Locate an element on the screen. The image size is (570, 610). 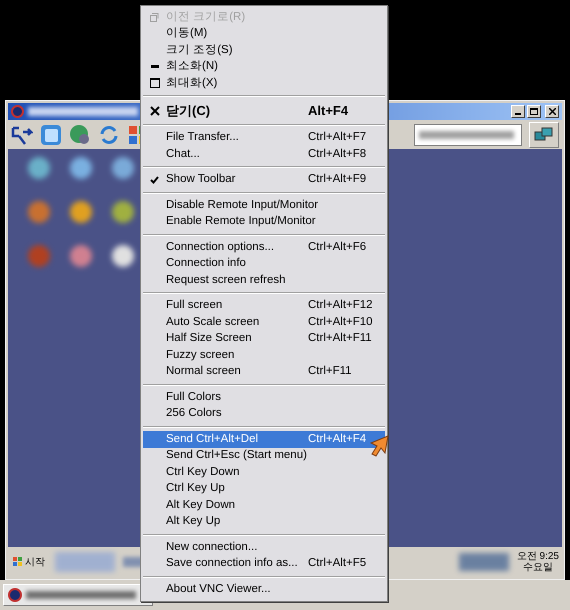
menu-item: Enable Remote Input/Monitor is located at coordinates (264, 222).